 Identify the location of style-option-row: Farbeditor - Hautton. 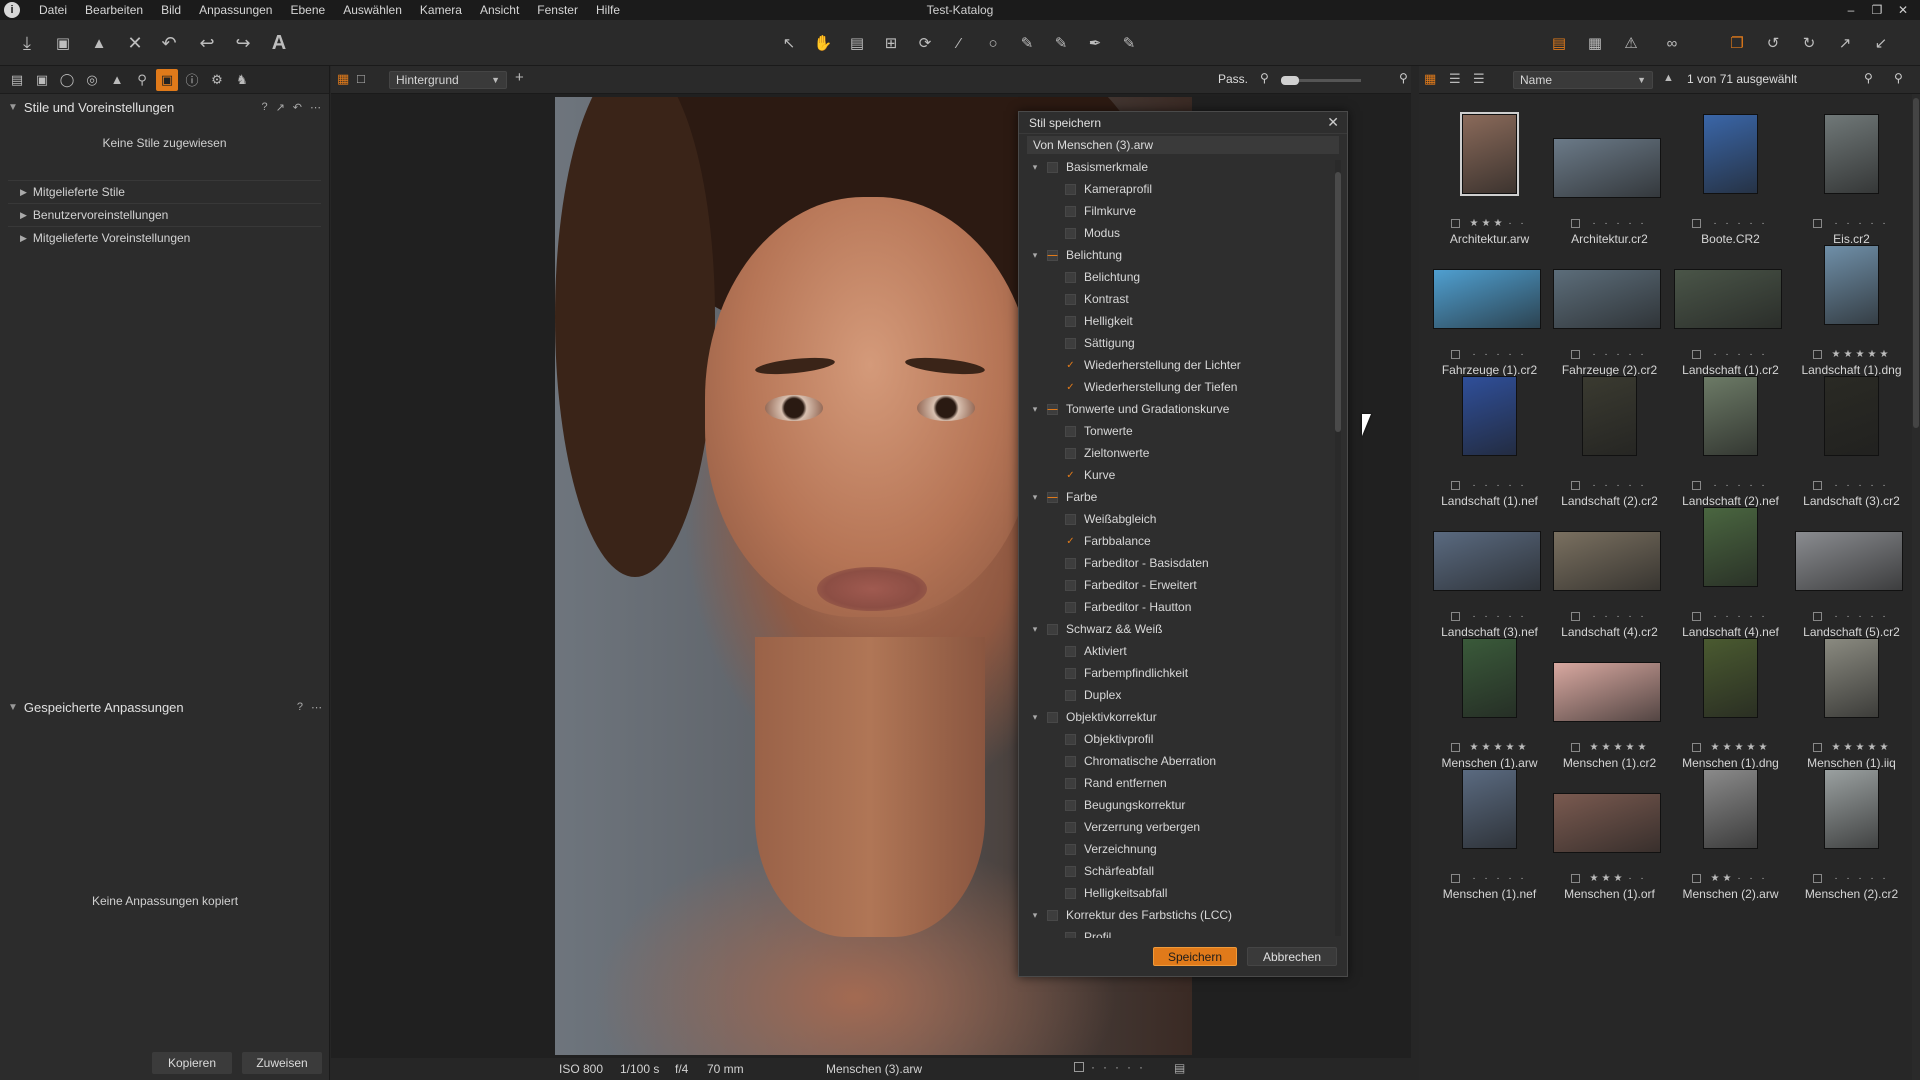
(1183, 607).